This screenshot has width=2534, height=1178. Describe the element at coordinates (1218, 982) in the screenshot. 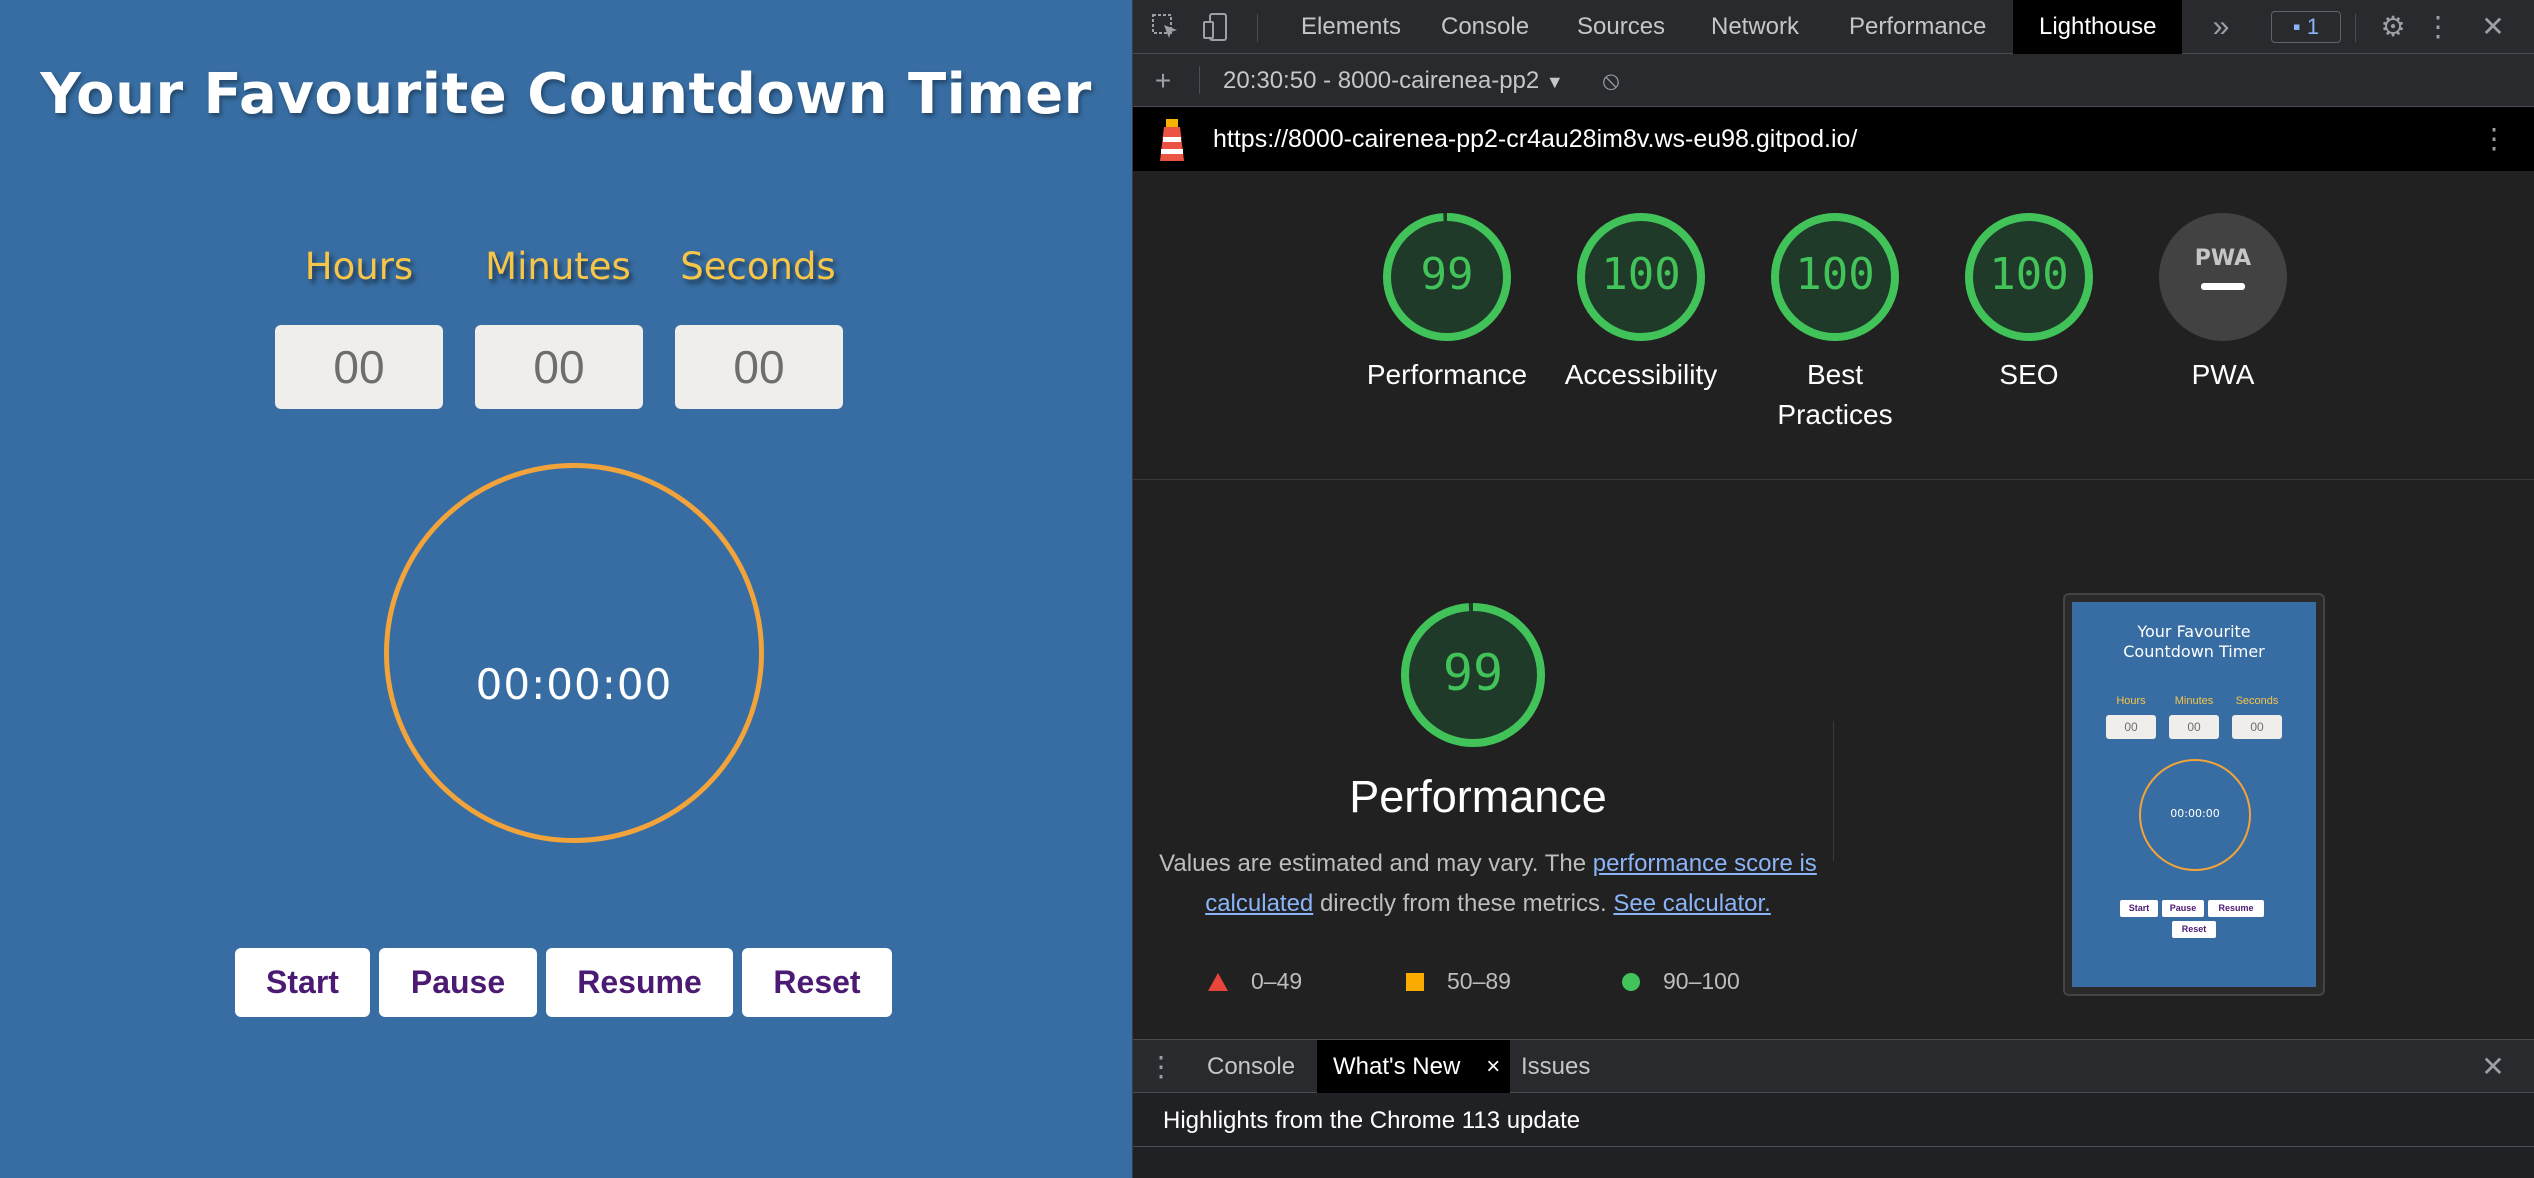

I see `triangle-icon` at that location.